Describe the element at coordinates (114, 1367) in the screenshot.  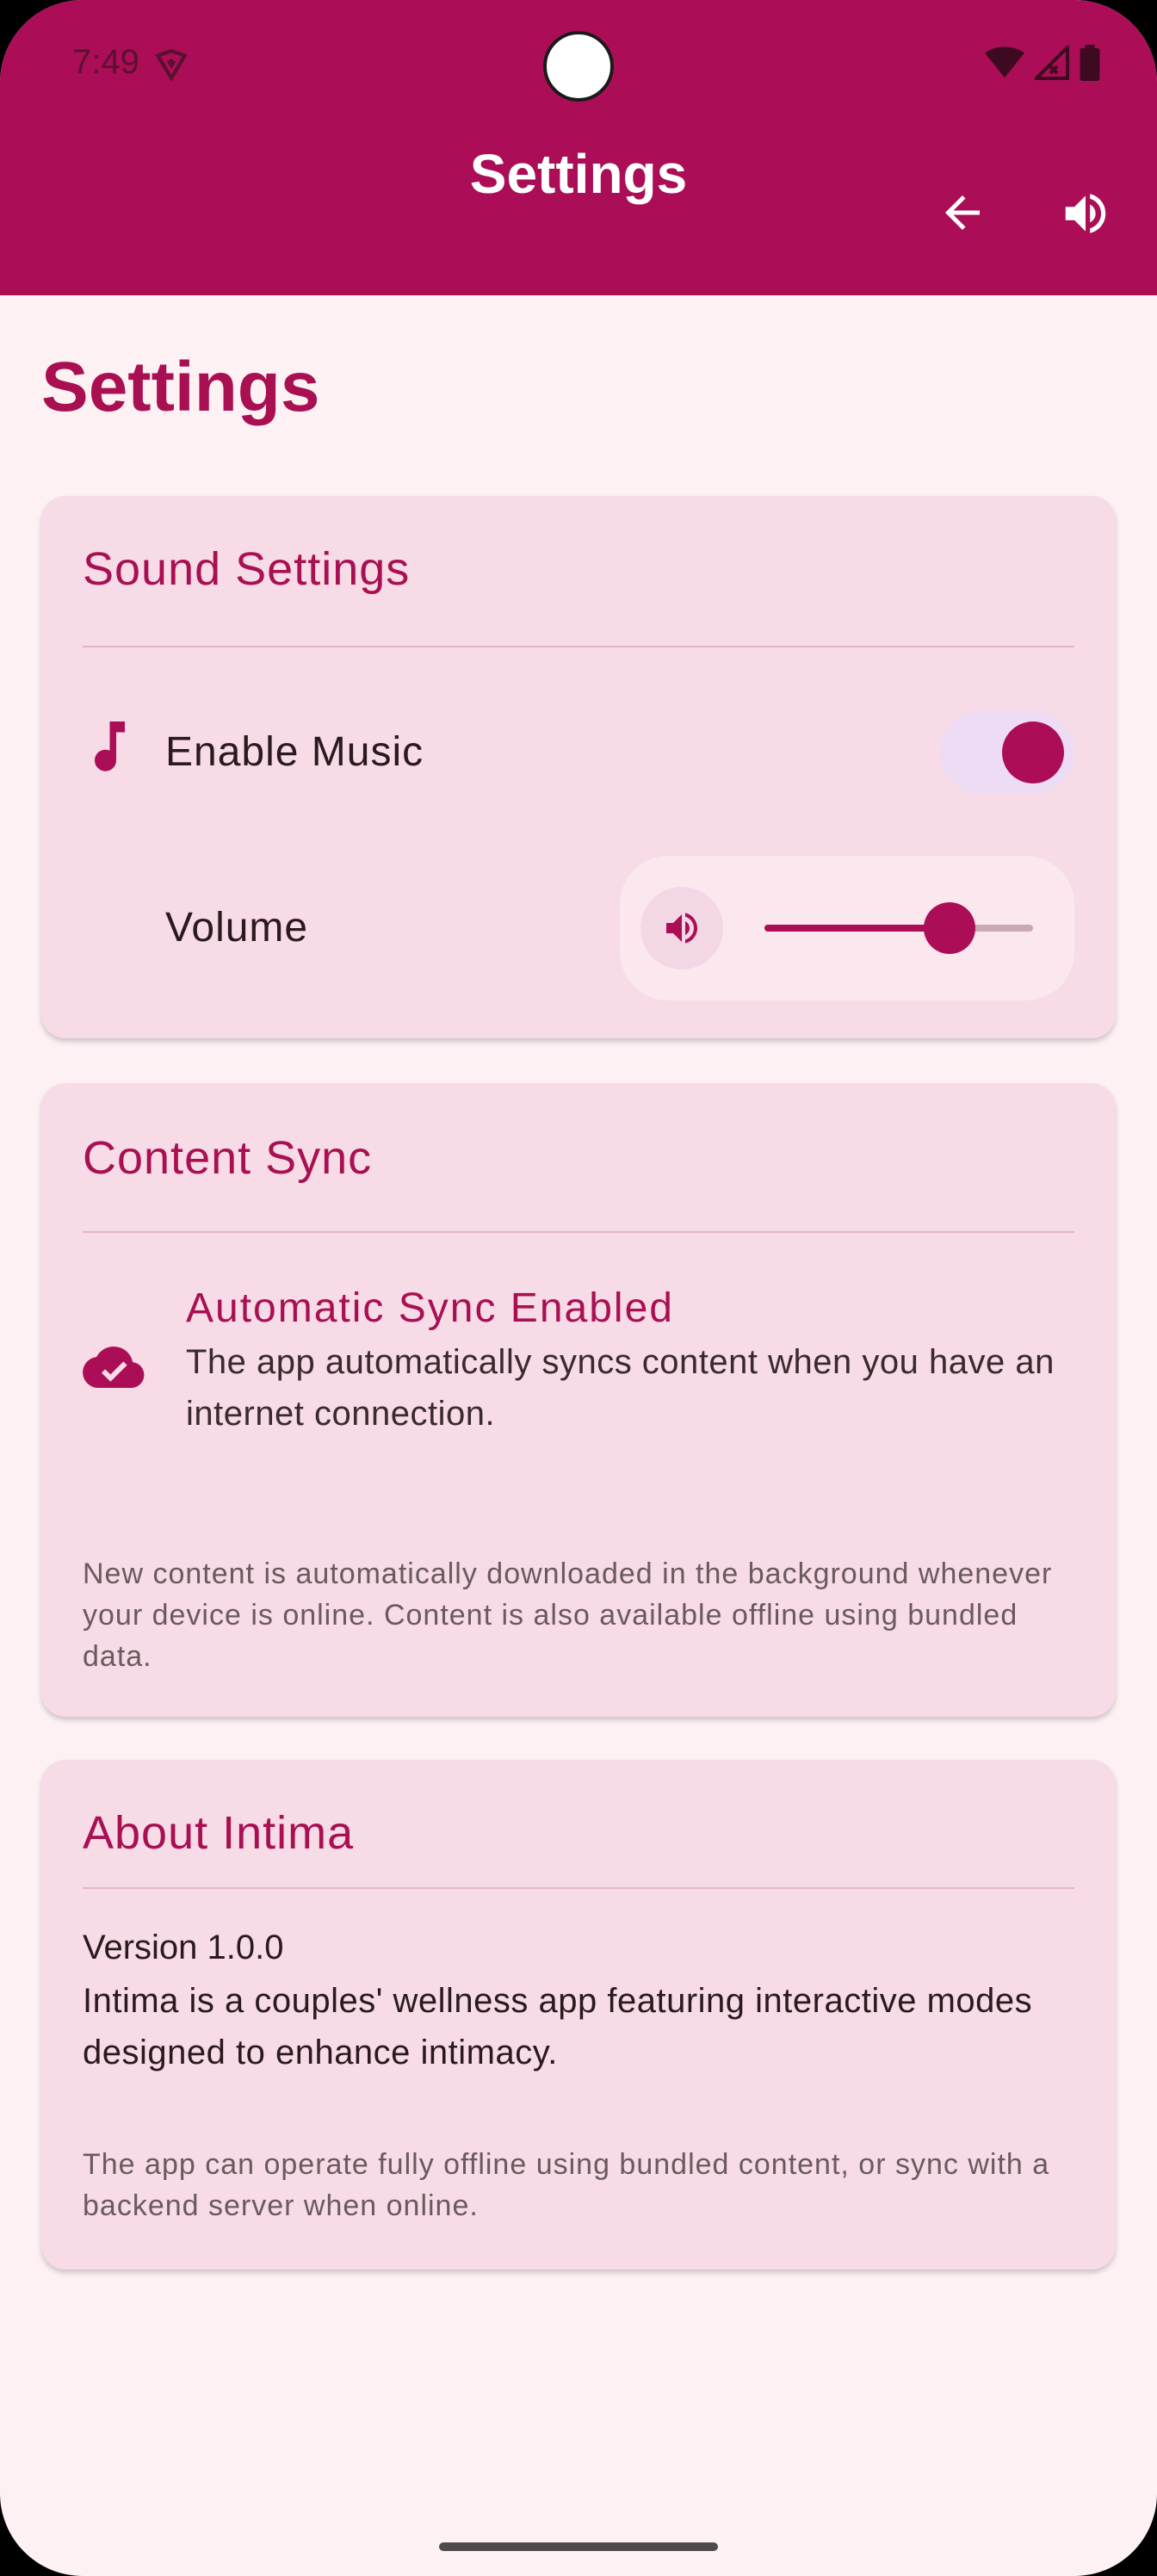
I see `cloud-done-icon` at that location.